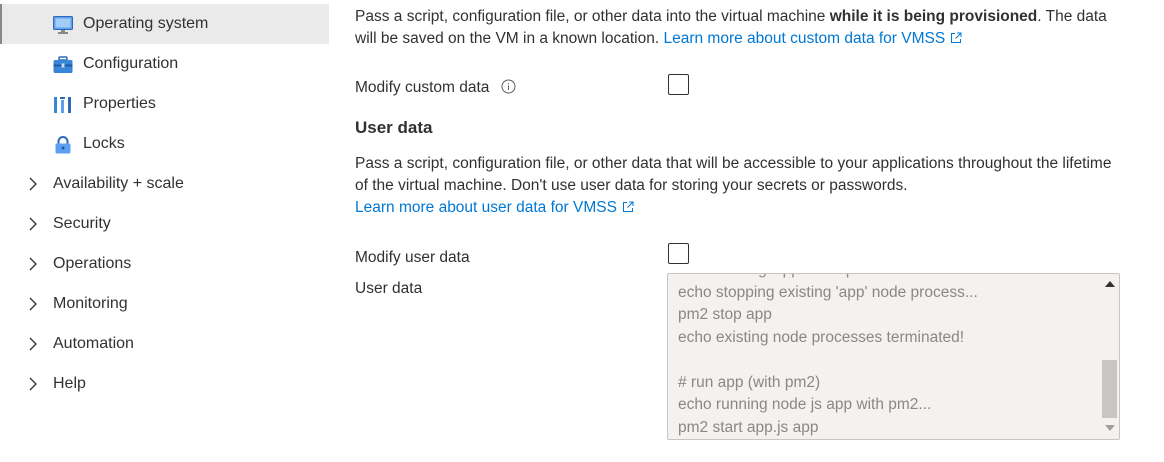 This screenshot has width=1164, height=462. What do you see at coordinates (1110, 428) in the screenshot?
I see `scroll-down-arrow-icon` at bounding box center [1110, 428].